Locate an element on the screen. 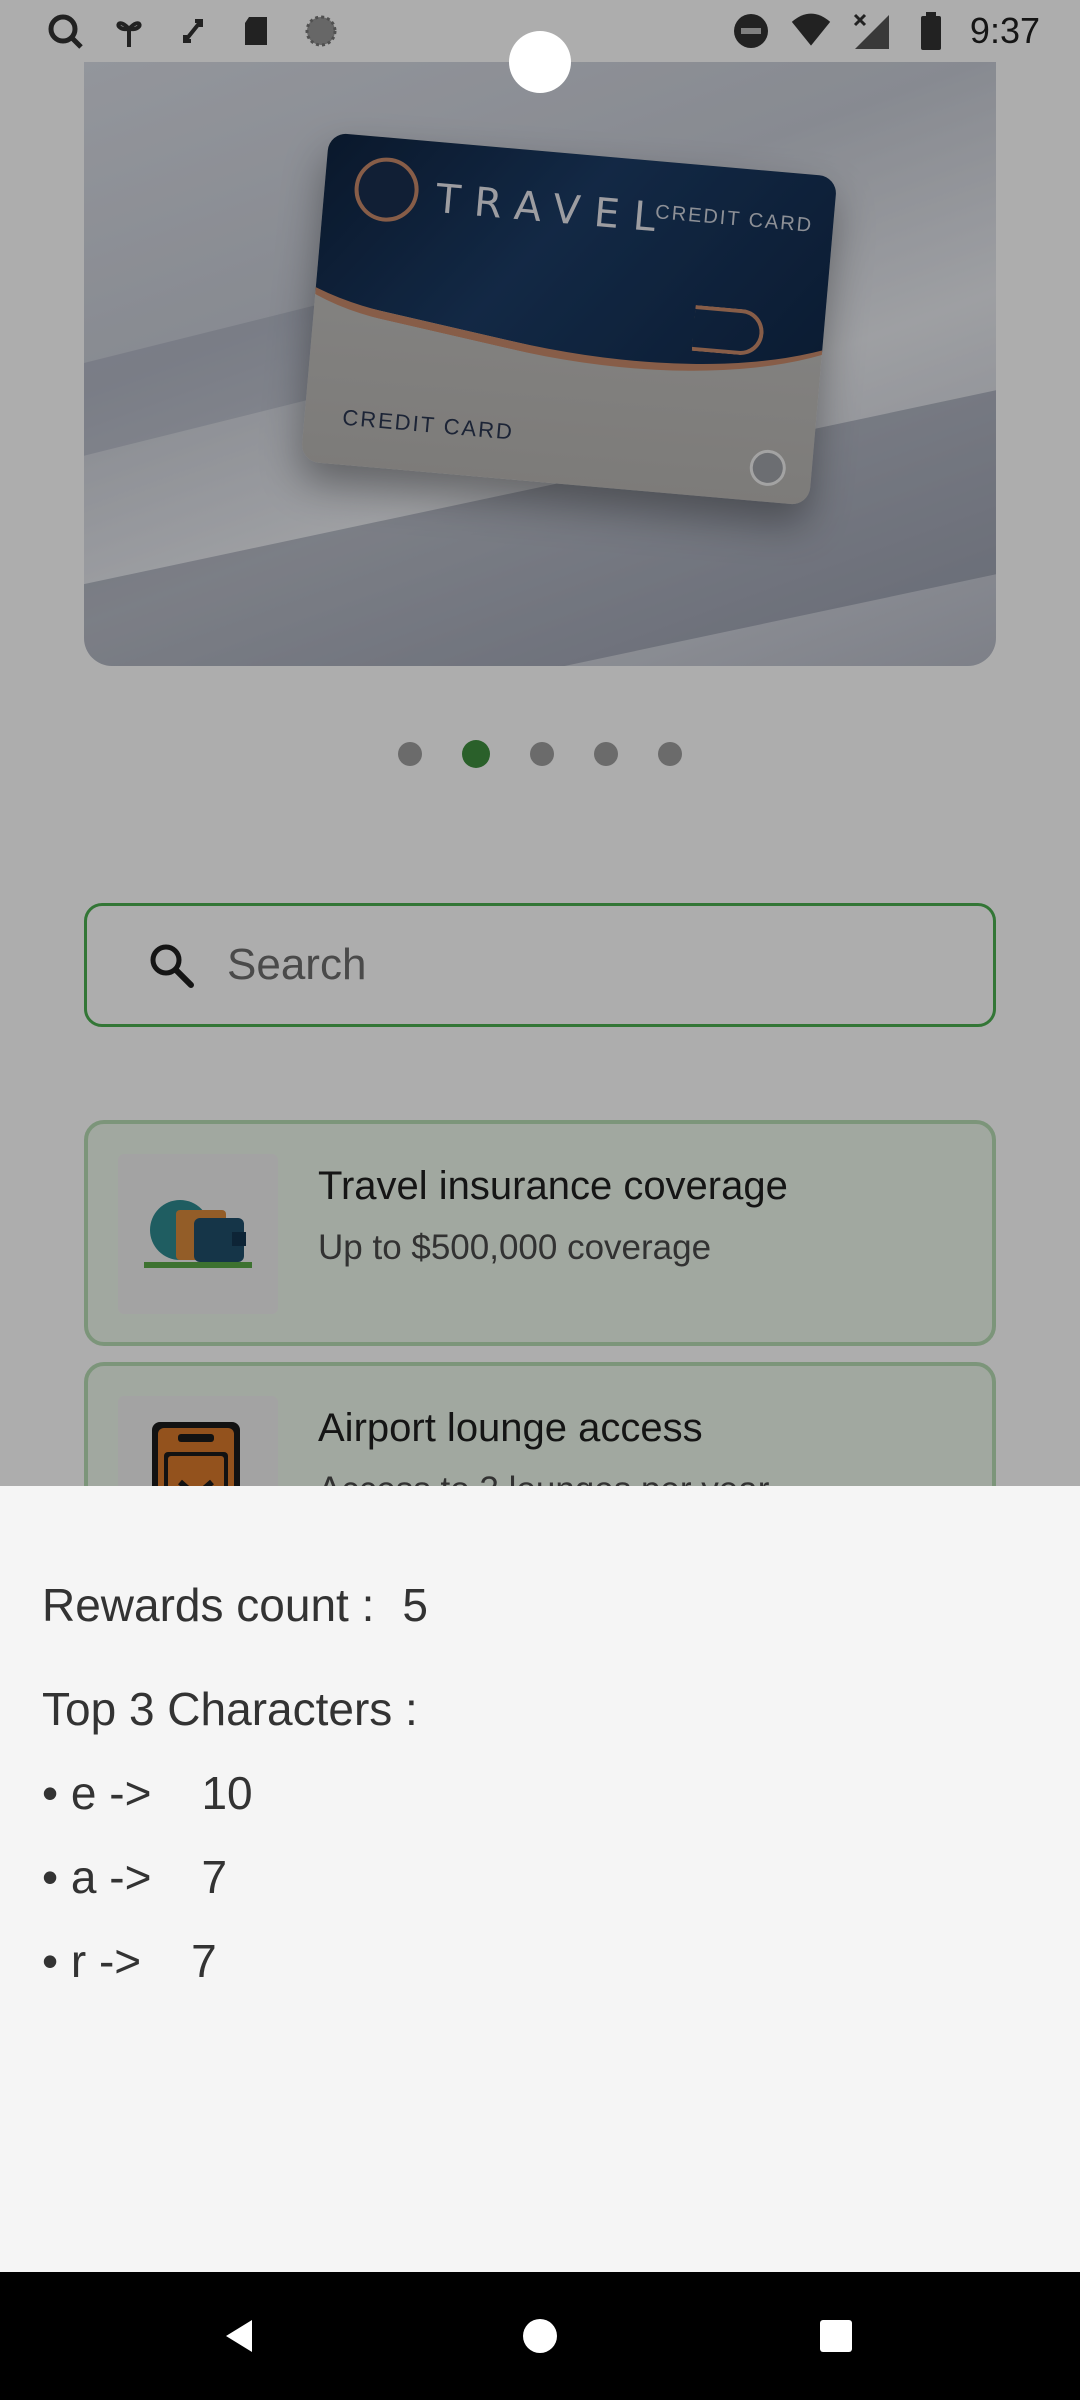  status-right-icons: 9:37 is located at coordinates (885, 31).